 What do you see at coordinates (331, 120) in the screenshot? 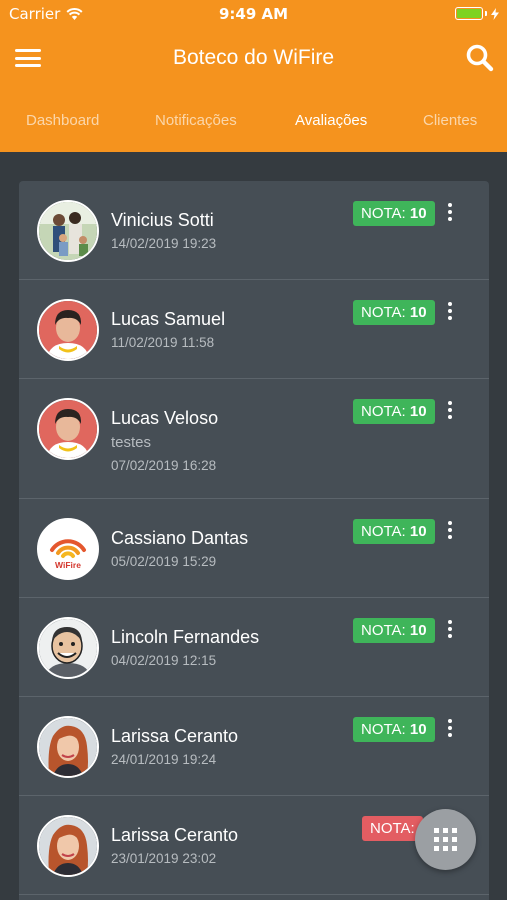
I see `tab-avaliacoes: Avaliações` at bounding box center [331, 120].